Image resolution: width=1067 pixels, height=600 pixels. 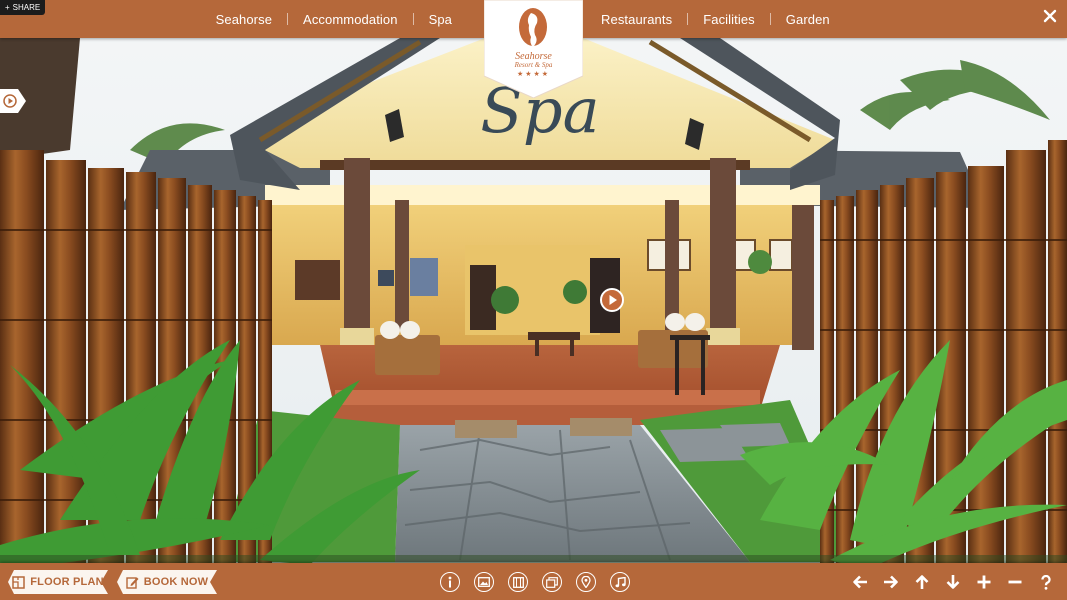 I want to click on logo-badge, so click(x=533, y=49).